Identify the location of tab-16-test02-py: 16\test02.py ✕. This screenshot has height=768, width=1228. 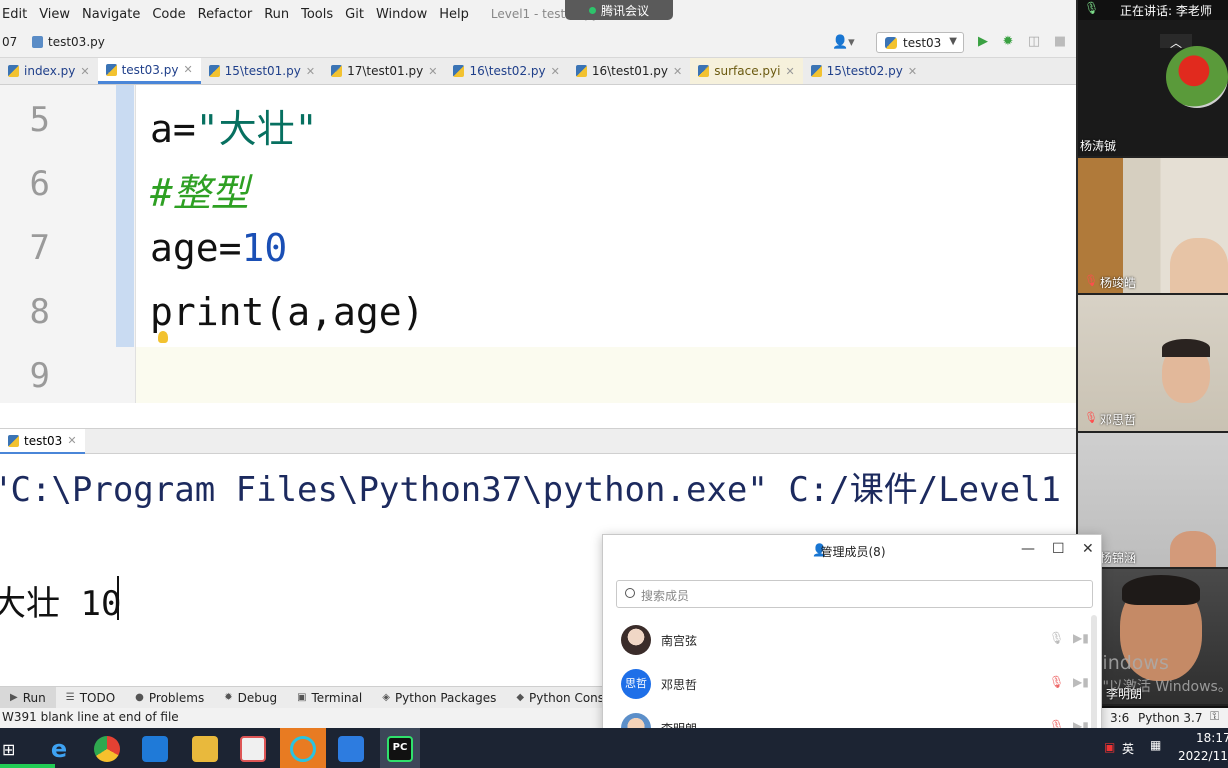
(506, 71).